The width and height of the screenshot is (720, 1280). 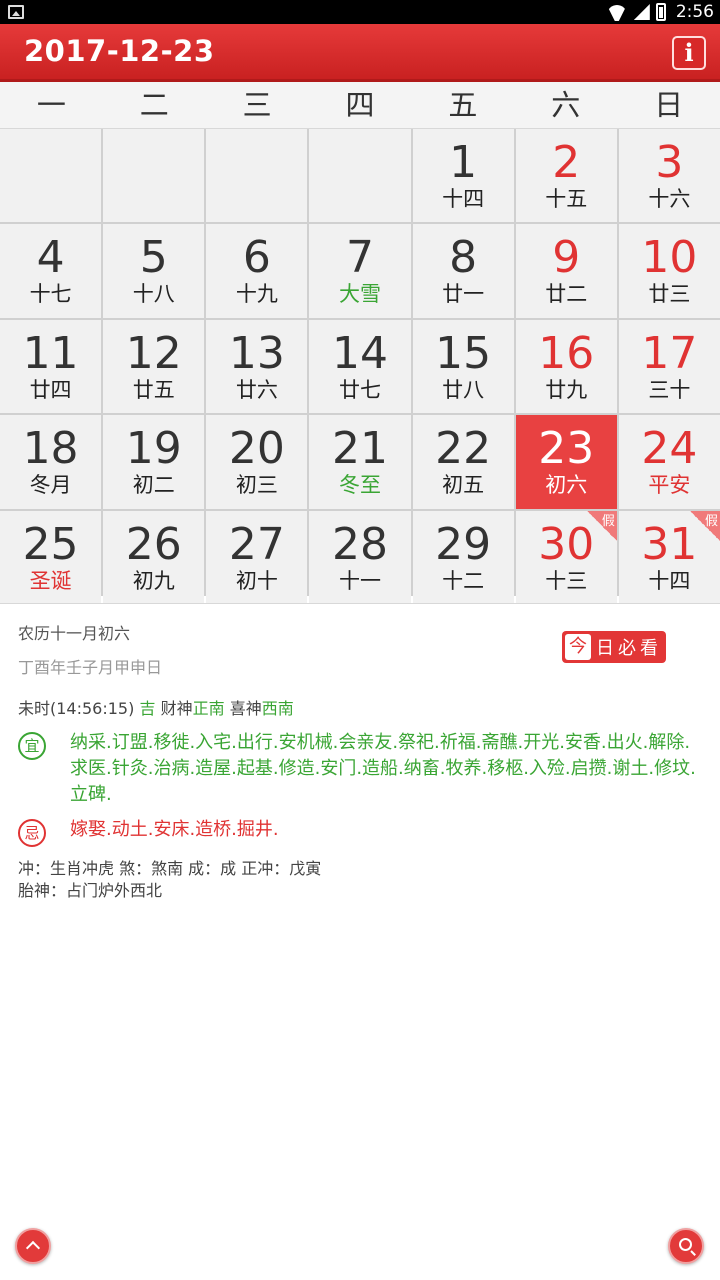 I want to click on day-number: 19, so click(x=153, y=449).